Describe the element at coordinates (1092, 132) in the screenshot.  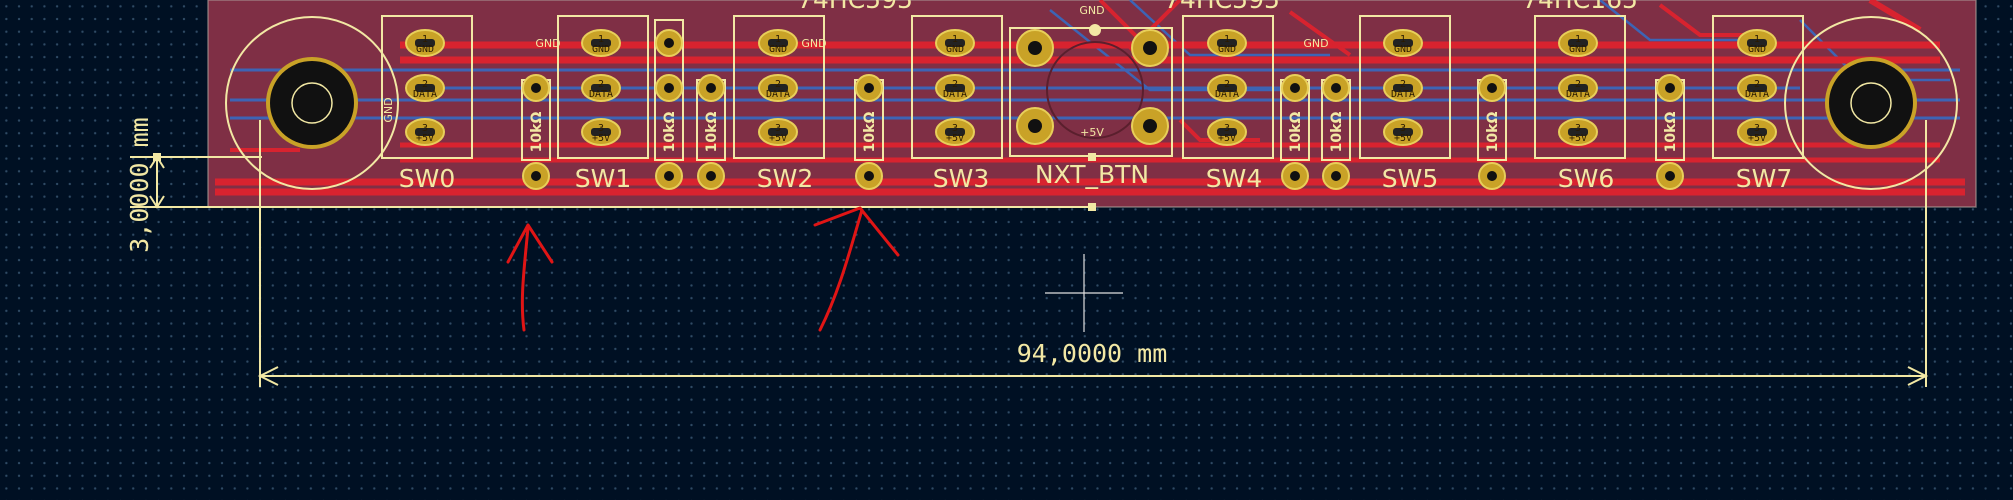
I see `net-label-5v: +5V` at that location.